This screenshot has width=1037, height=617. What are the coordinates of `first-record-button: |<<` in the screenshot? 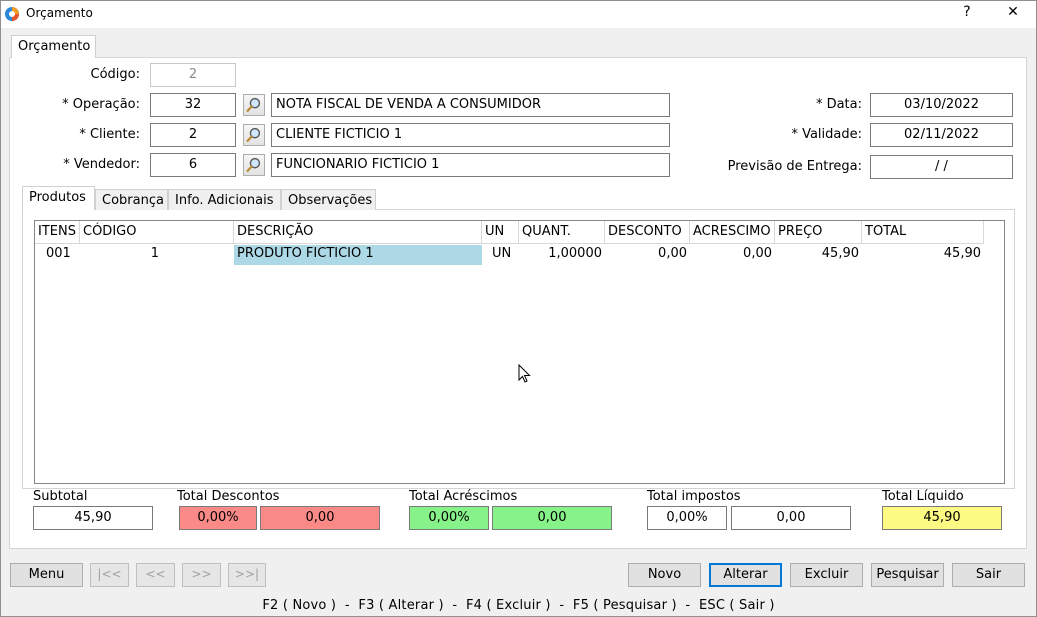 It's located at (109, 575).